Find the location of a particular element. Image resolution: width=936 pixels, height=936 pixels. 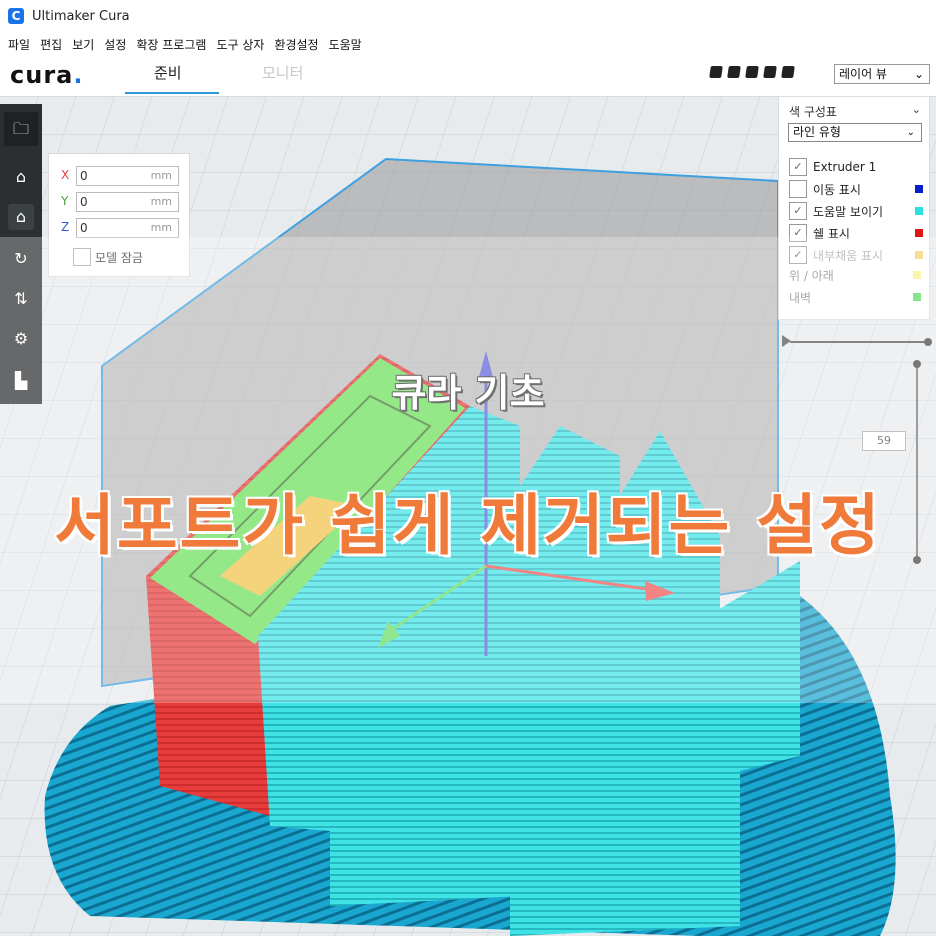

view-type-select: 레이어 뷰 ⌄ is located at coordinates (882, 74).